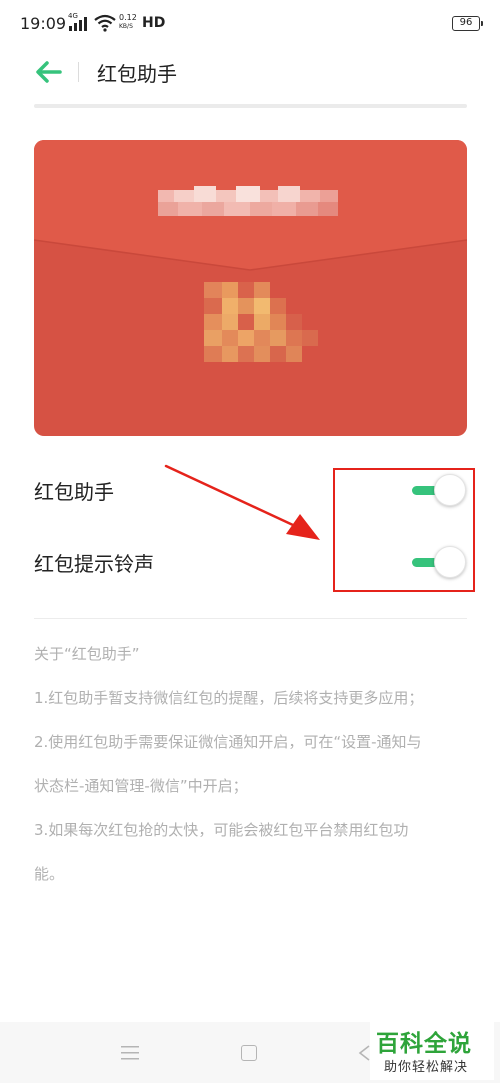 This screenshot has width=500, height=1083. Describe the element at coordinates (250, 72) in the screenshot. I see `title-bar: 红包助手` at that location.